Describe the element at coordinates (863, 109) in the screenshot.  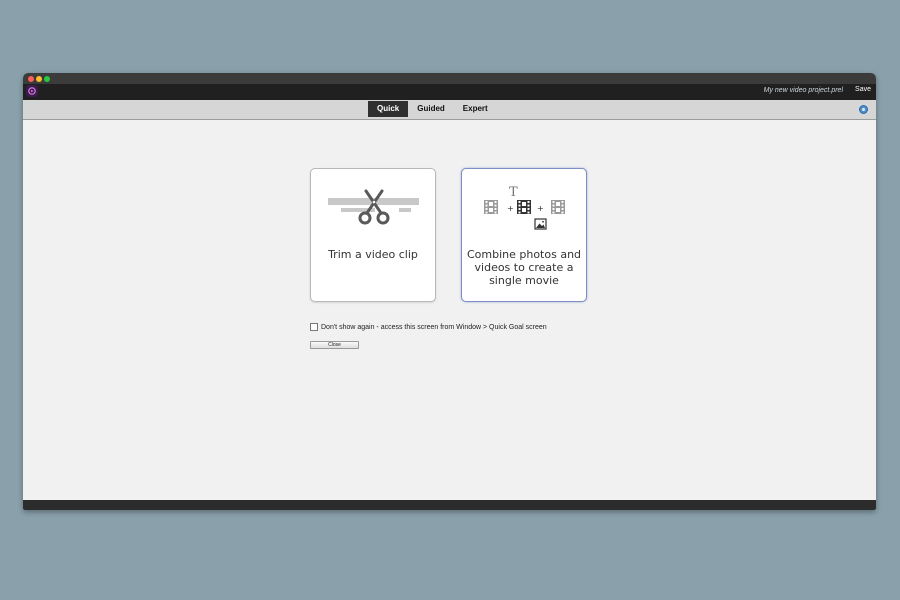
I see `help-icon` at that location.